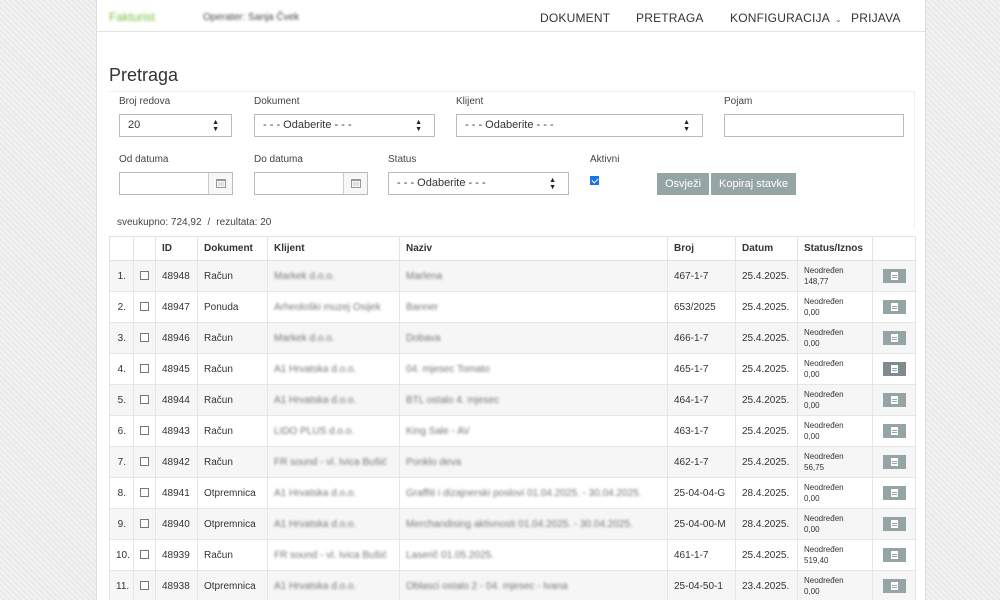 This screenshot has height=600, width=1000. What do you see at coordinates (701, 555) in the screenshot?
I see `row-number: 461-1-7` at bounding box center [701, 555].